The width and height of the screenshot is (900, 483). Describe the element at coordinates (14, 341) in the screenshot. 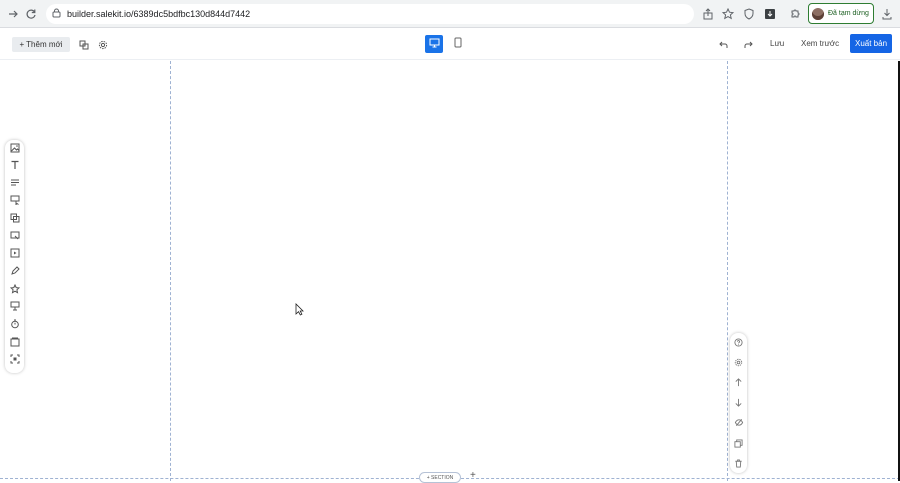

I see `gallery-element-icon` at that location.